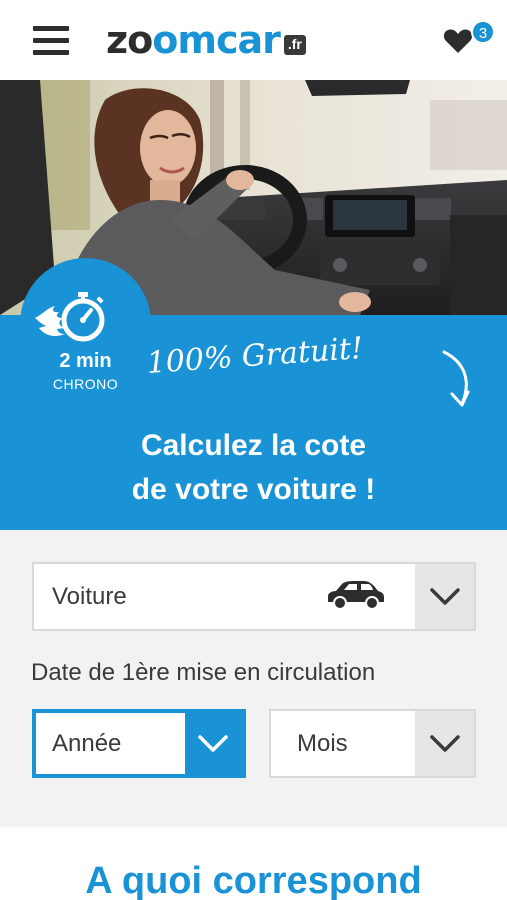 The image size is (507, 900). Describe the element at coordinates (372, 743) in the screenshot. I see `month-select: Mois` at that location.